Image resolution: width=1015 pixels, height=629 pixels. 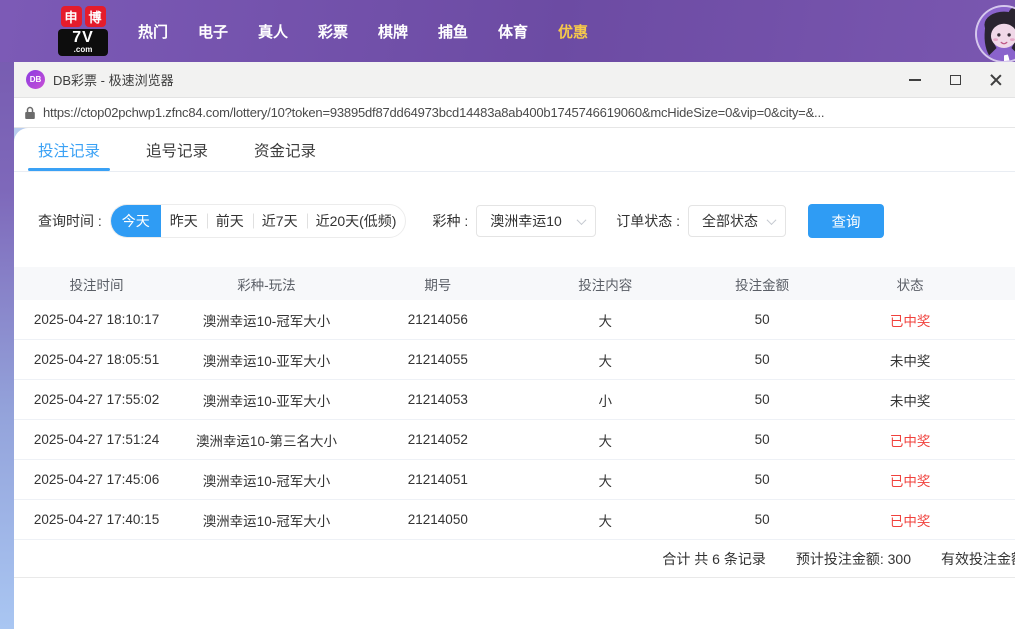 I want to click on site-logo: 申 博 7V .com, so click(x=83, y=31).